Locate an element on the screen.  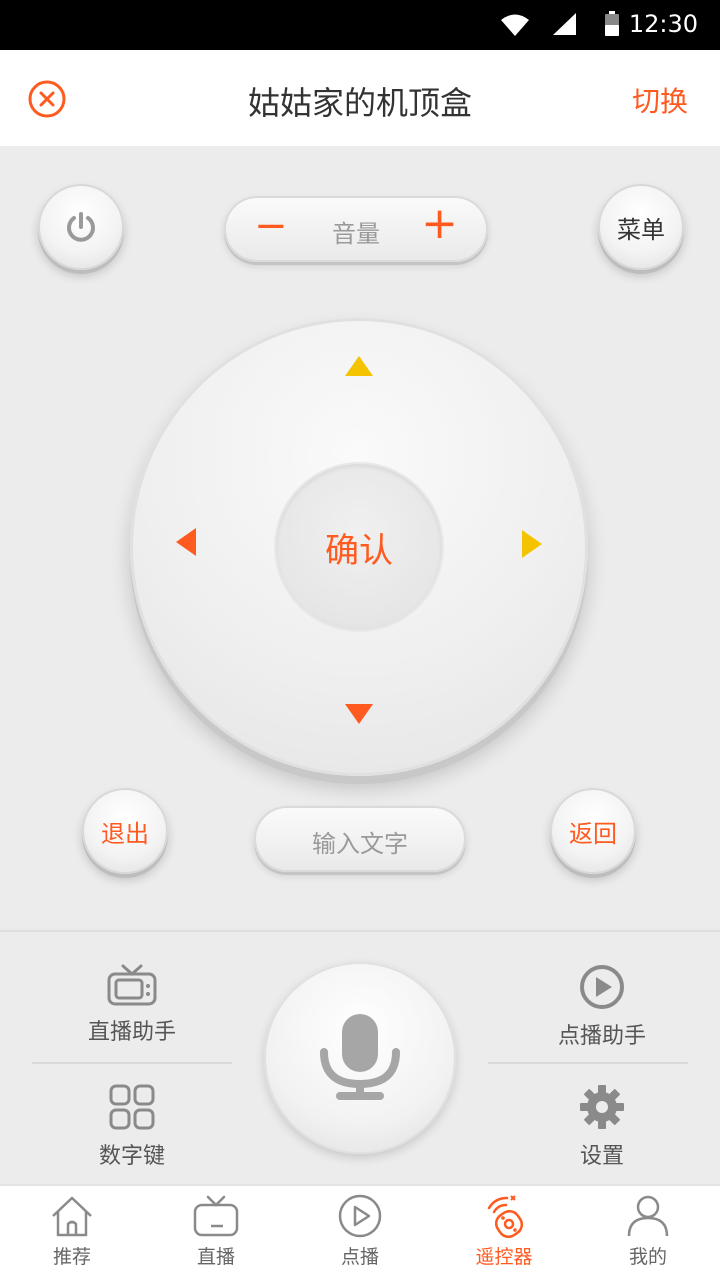
voice-button is located at coordinates (360, 1058).